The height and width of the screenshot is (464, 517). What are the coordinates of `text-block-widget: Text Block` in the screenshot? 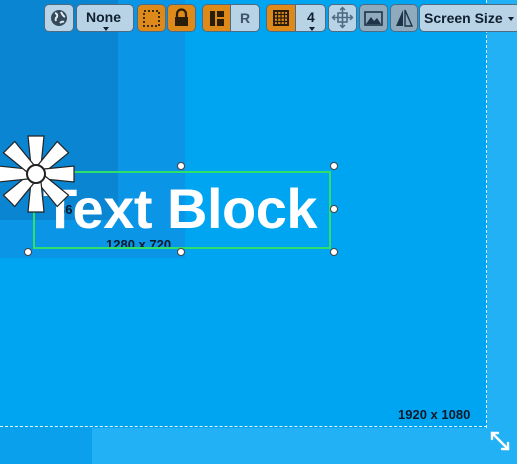 It's located at (182, 210).